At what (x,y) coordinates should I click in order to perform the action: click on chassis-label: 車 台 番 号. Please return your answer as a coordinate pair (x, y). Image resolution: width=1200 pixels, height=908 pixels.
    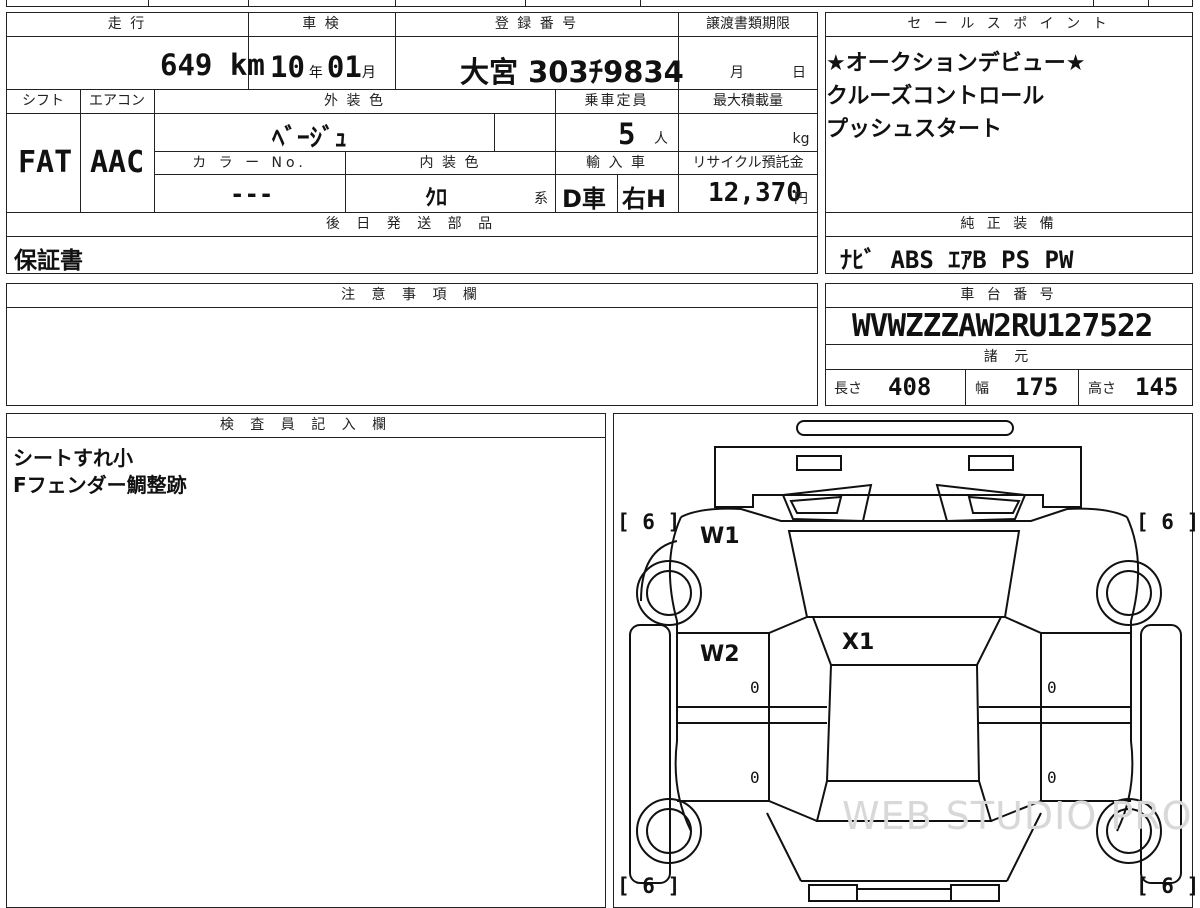
    Looking at the image, I should click on (1009, 295).